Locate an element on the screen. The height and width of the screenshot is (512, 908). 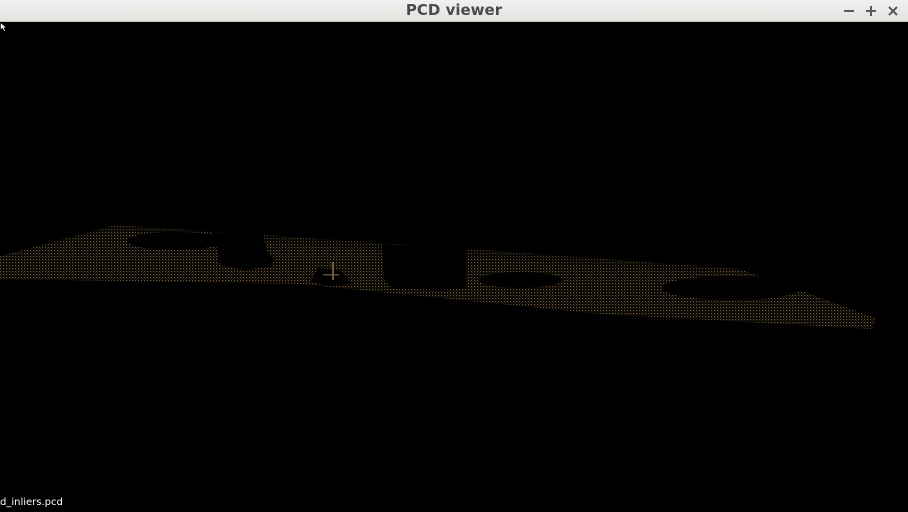
maximize-button is located at coordinates (871, 11).